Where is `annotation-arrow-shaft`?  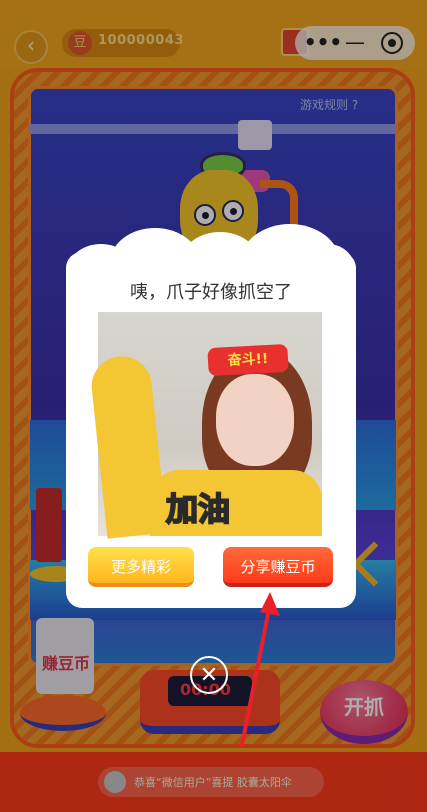
annotation-arrow-shaft is located at coordinates (256, 674).